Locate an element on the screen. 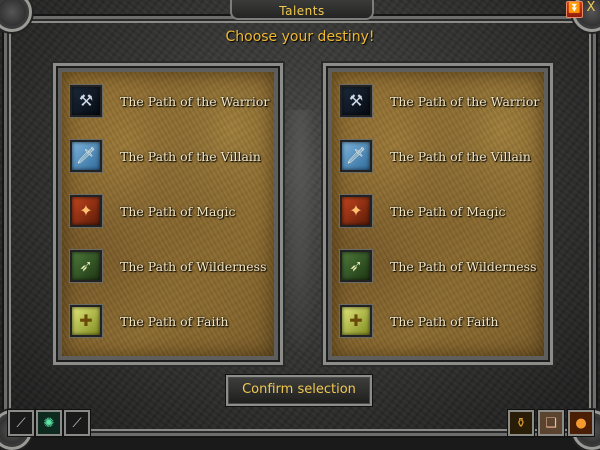 Image resolution: width=600 pixels, height=450 pixels. orb-icon: ● is located at coordinates (581, 423).